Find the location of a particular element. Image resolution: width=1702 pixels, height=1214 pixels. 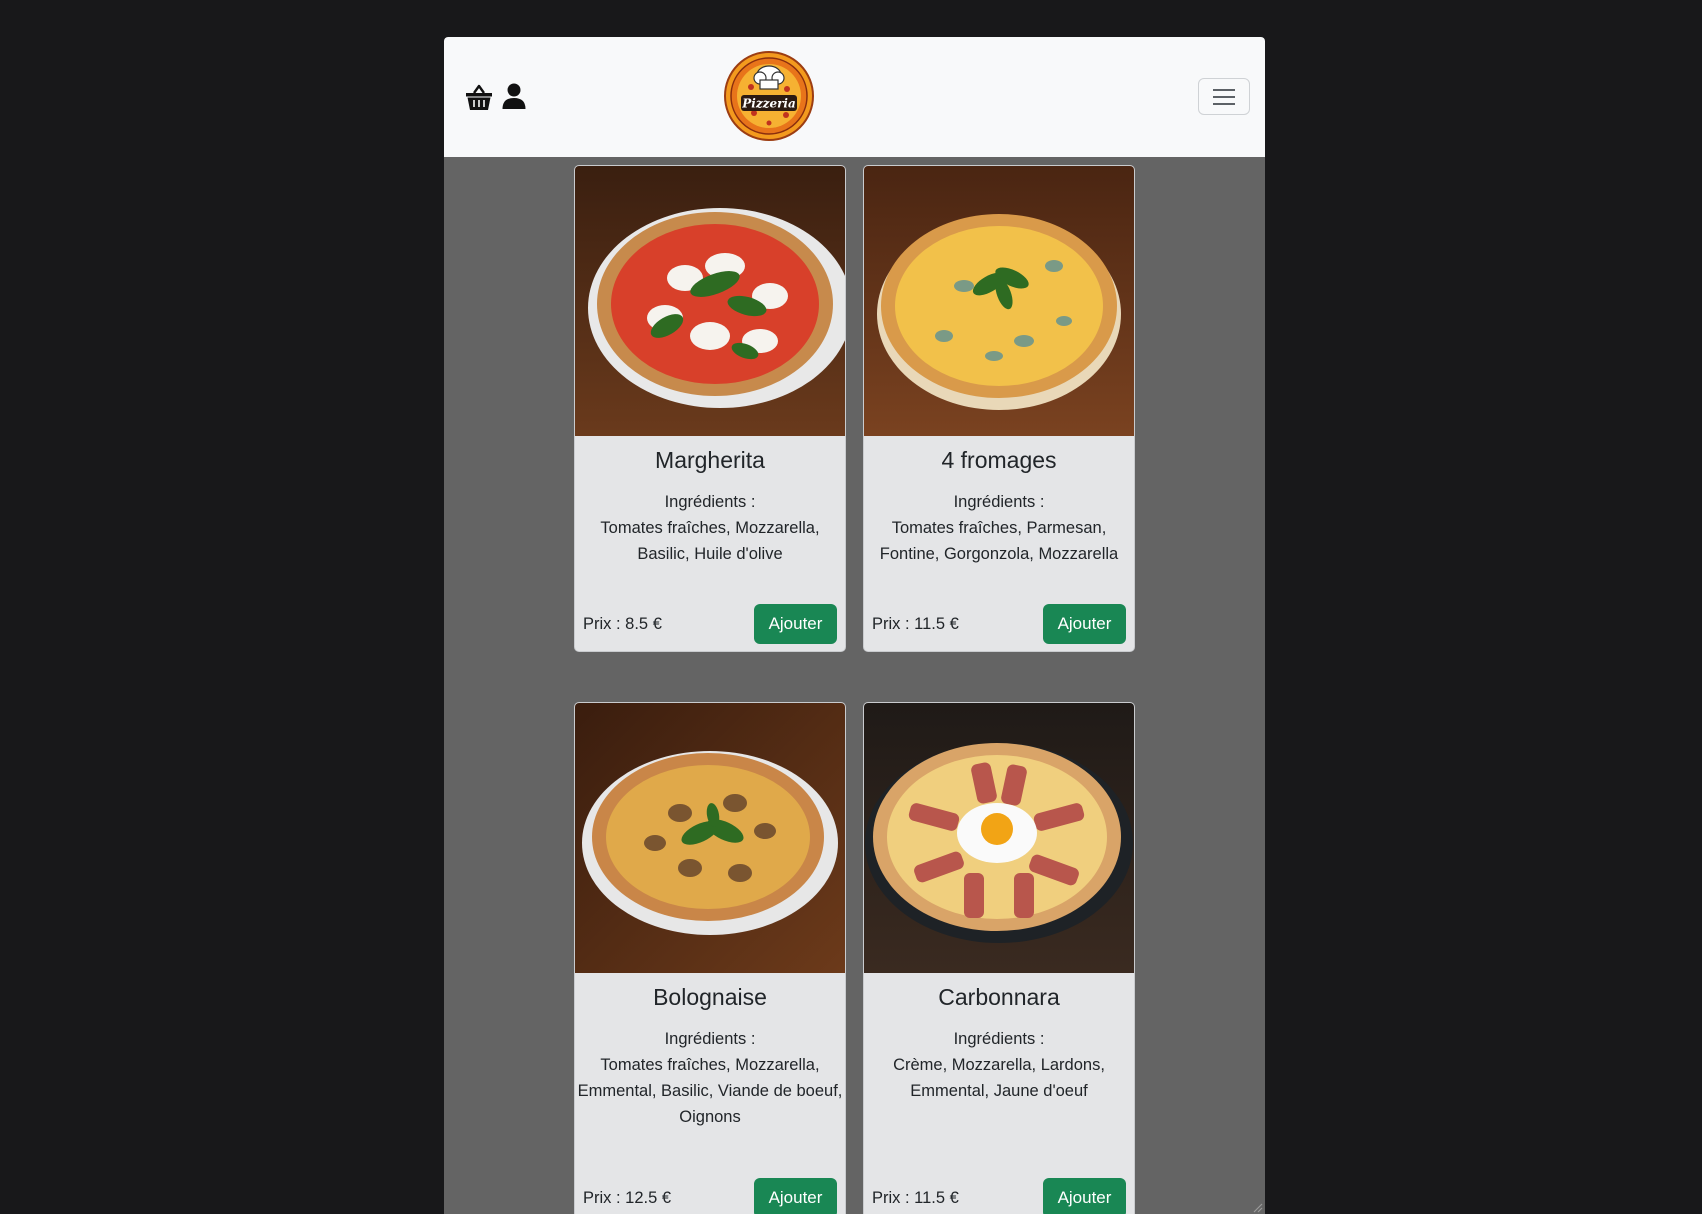

pizza-name: Bolognaise is located at coordinates (710, 997).